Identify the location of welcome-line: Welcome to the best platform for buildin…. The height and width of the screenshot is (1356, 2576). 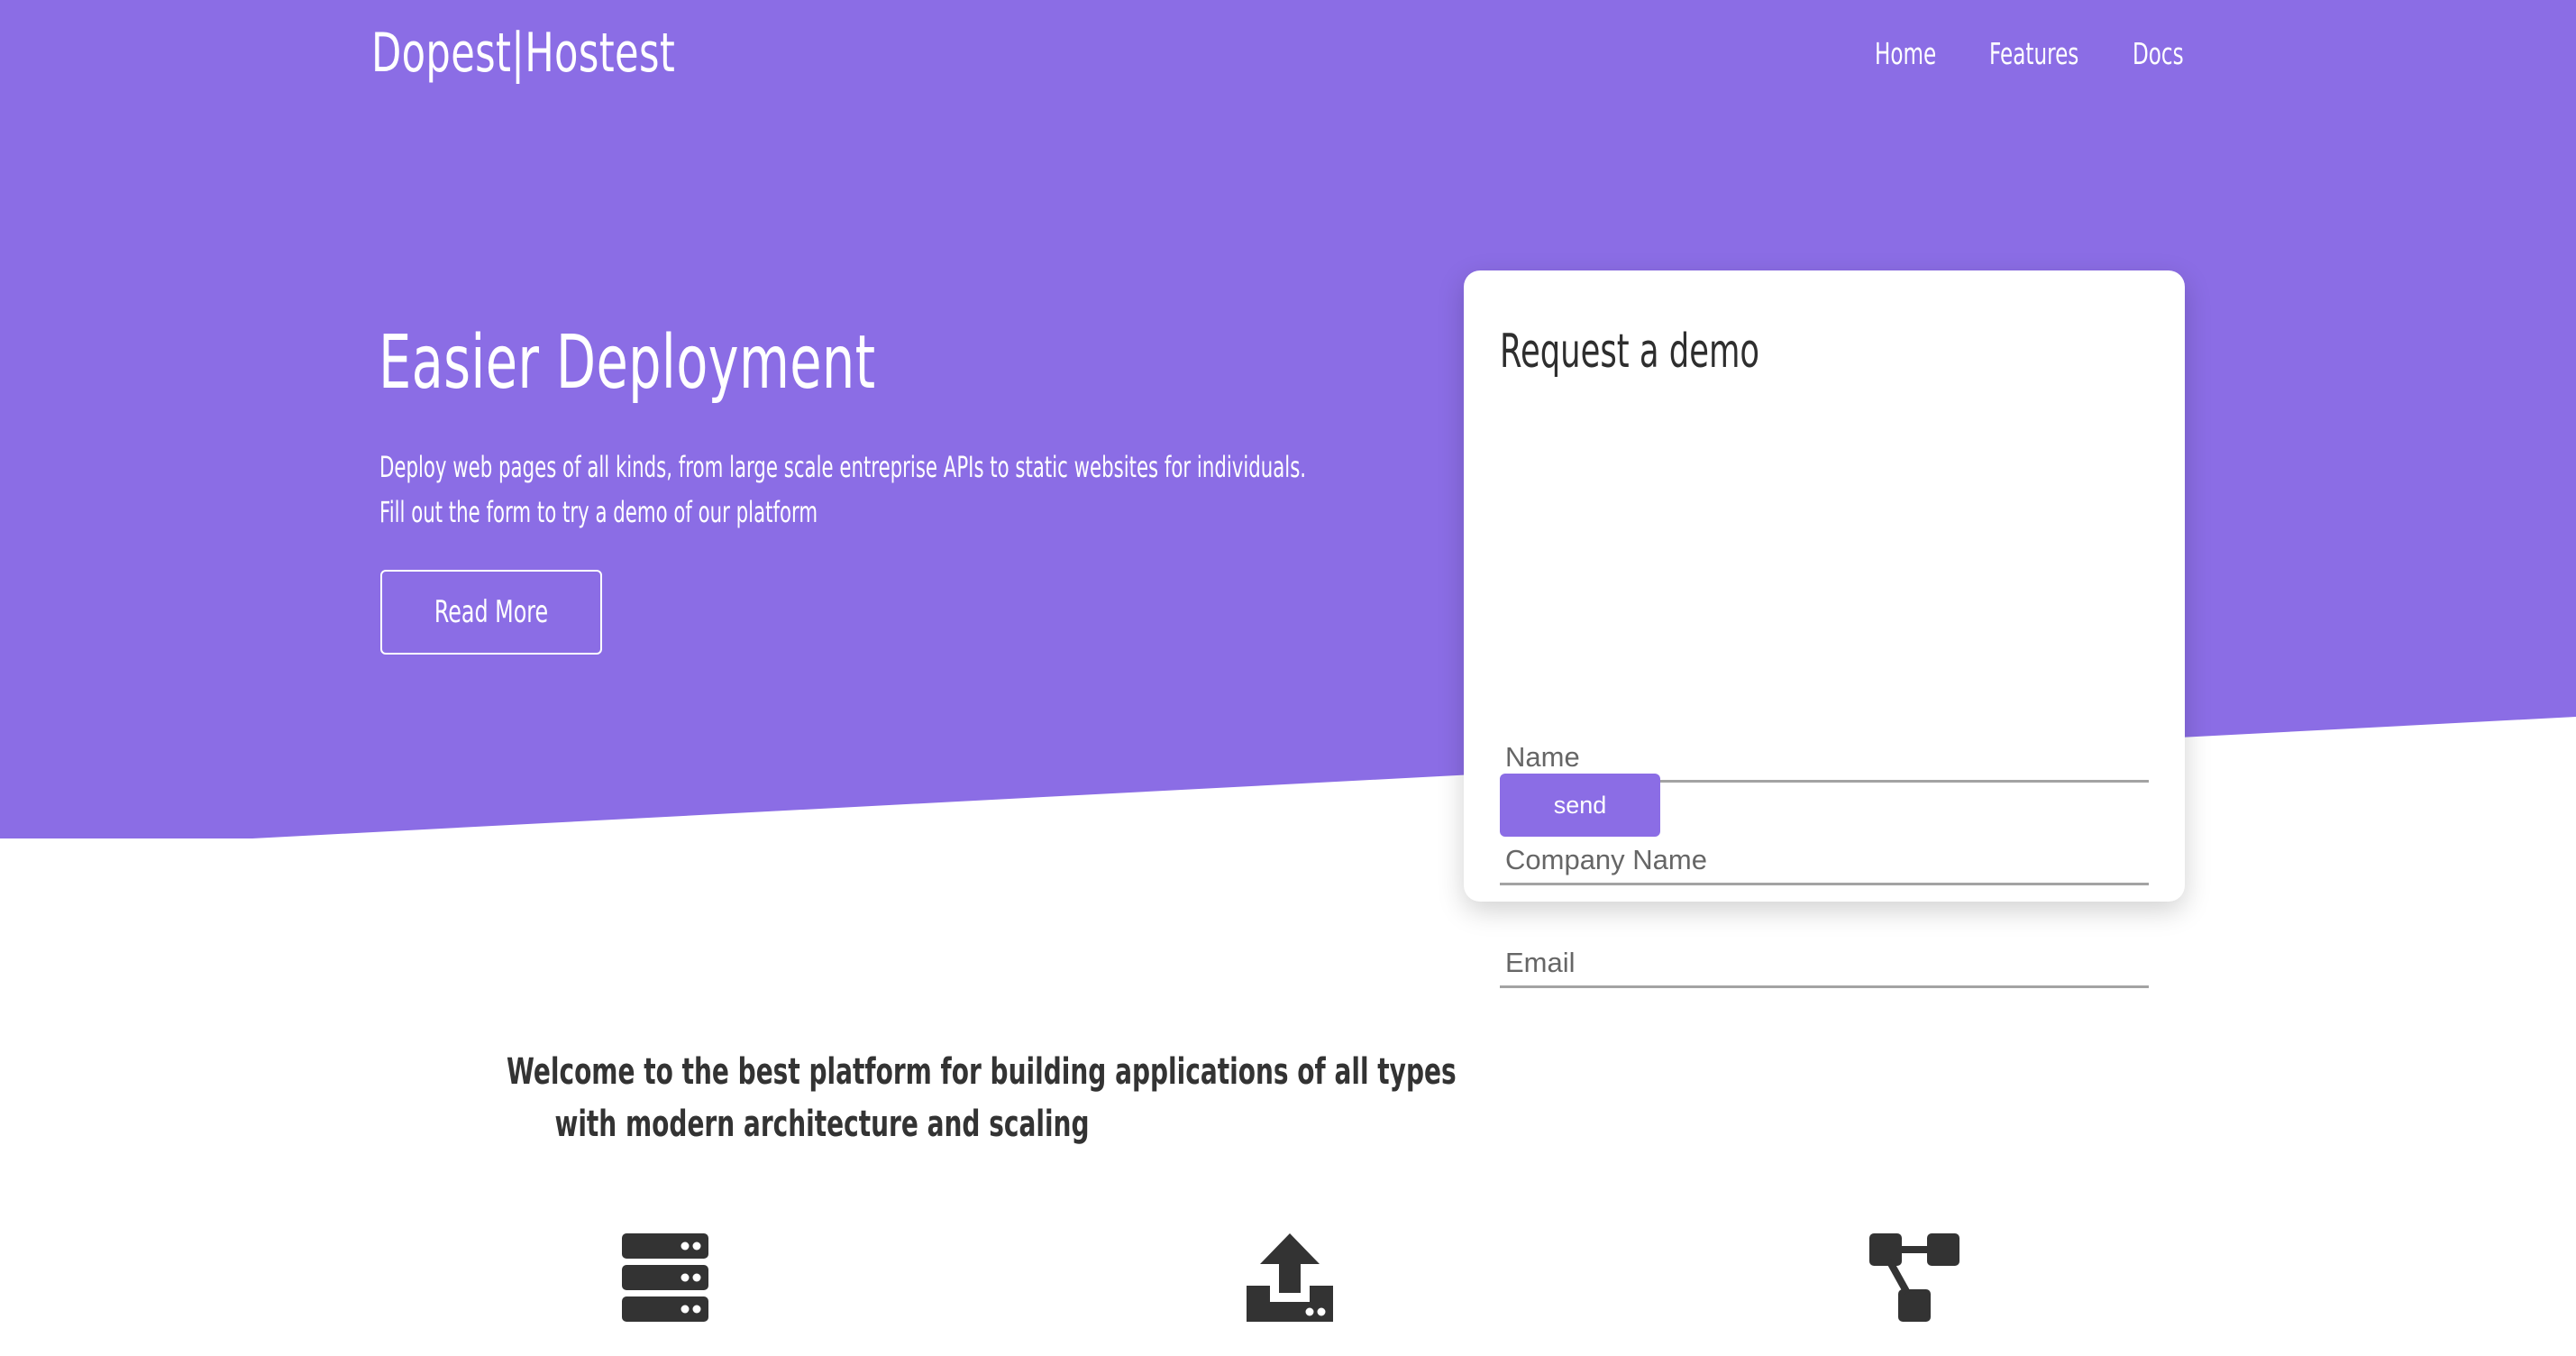
(982, 1072).